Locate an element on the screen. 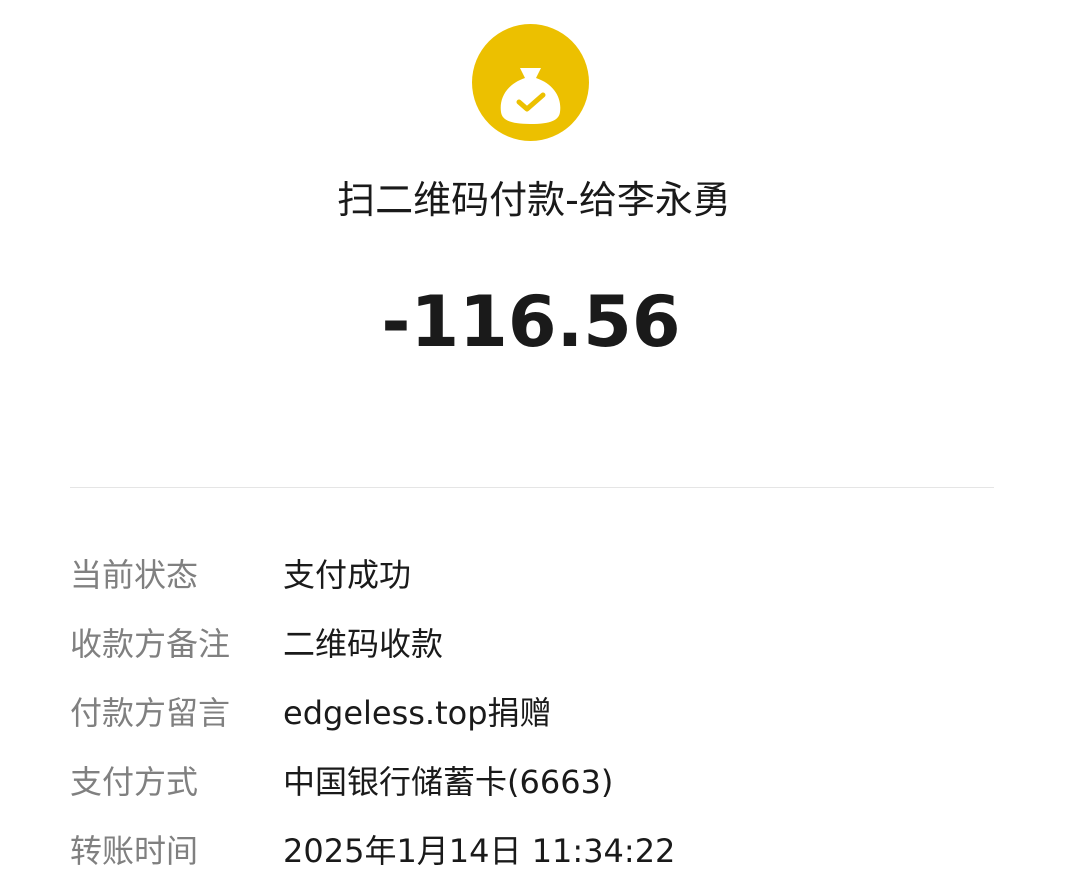  detail-value: edgeless.top捐赠 is located at coordinates (417, 713).